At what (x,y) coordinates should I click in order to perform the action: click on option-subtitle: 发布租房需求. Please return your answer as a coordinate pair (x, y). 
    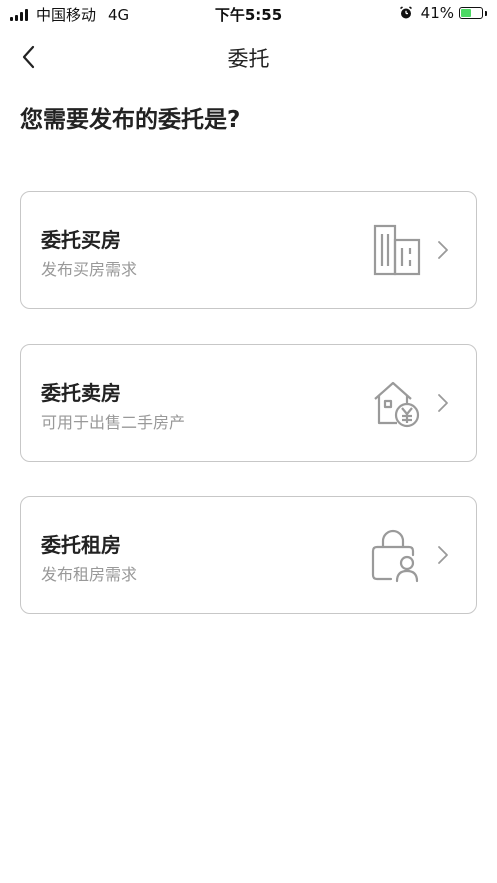
    Looking at the image, I should click on (89, 574).